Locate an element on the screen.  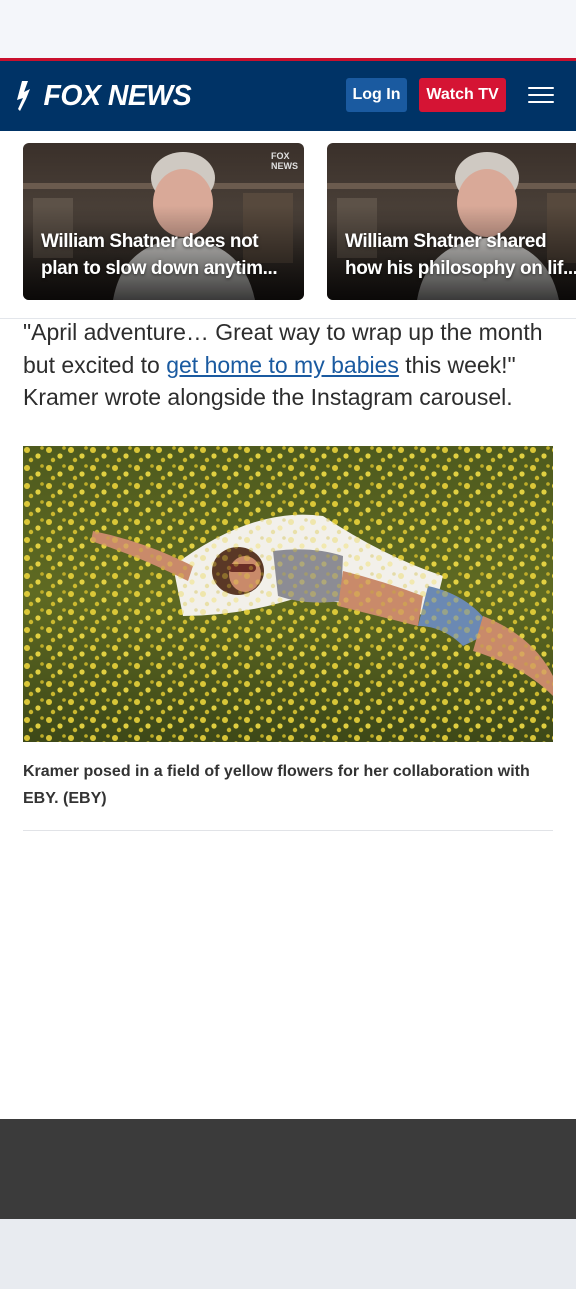
hamburger-menu-icon is located at coordinates (541, 96).